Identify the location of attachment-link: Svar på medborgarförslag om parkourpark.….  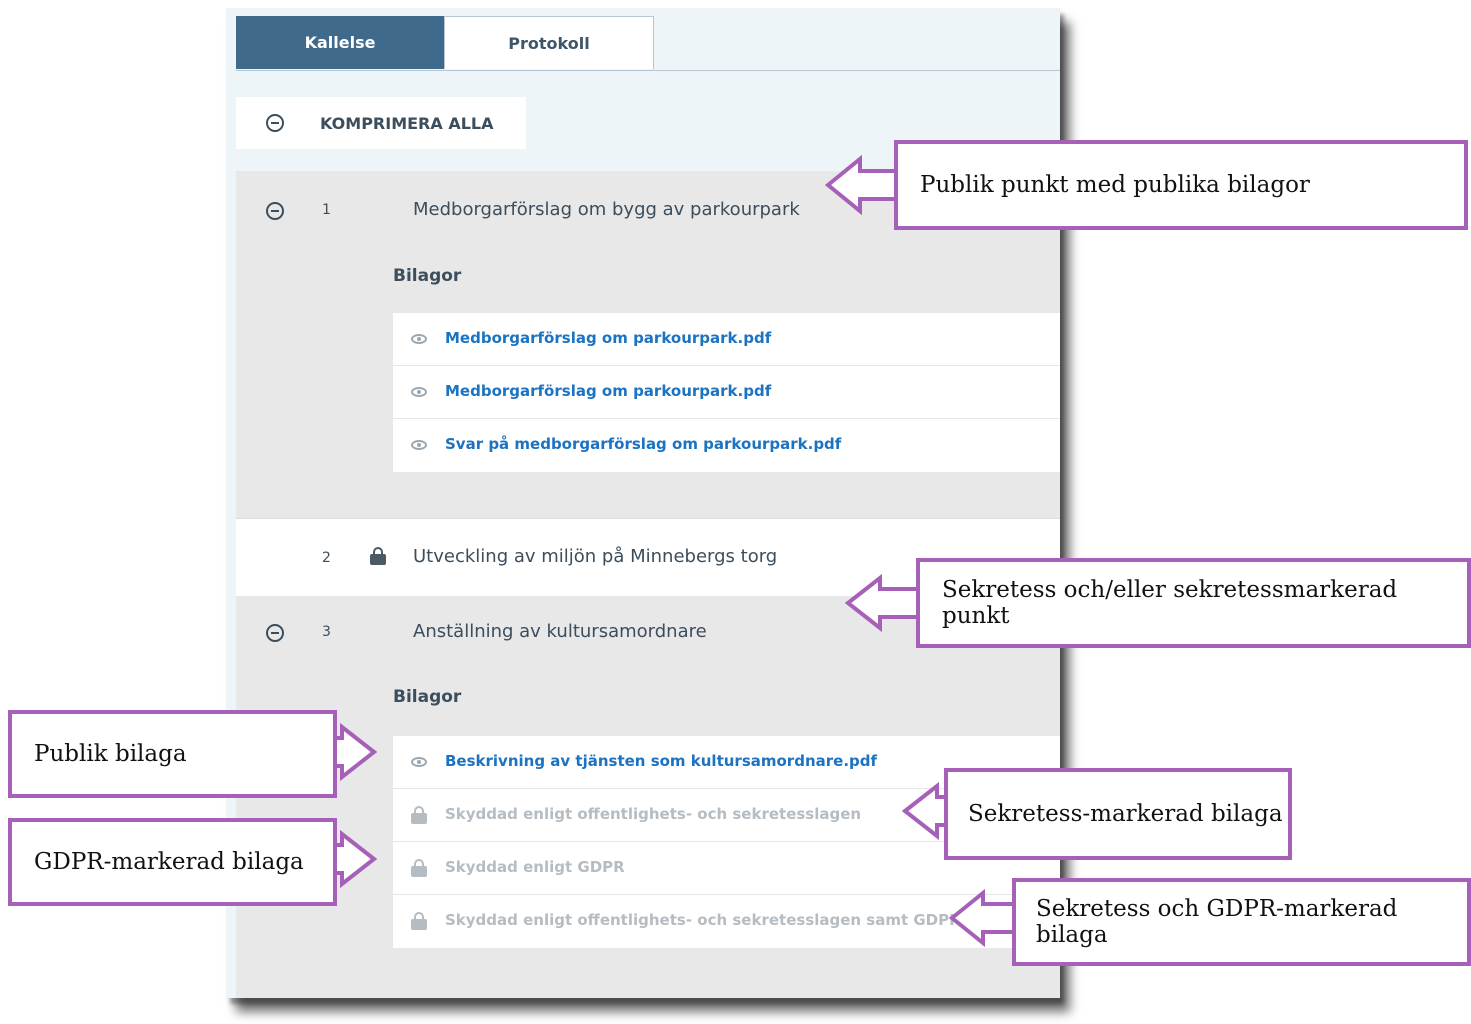
(643, 444).